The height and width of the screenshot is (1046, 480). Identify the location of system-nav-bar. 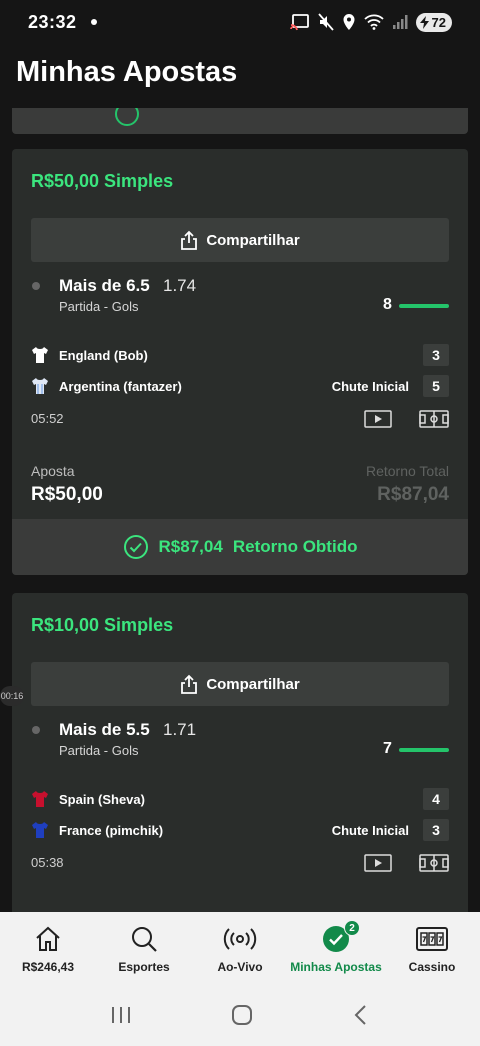
(240, 1014).